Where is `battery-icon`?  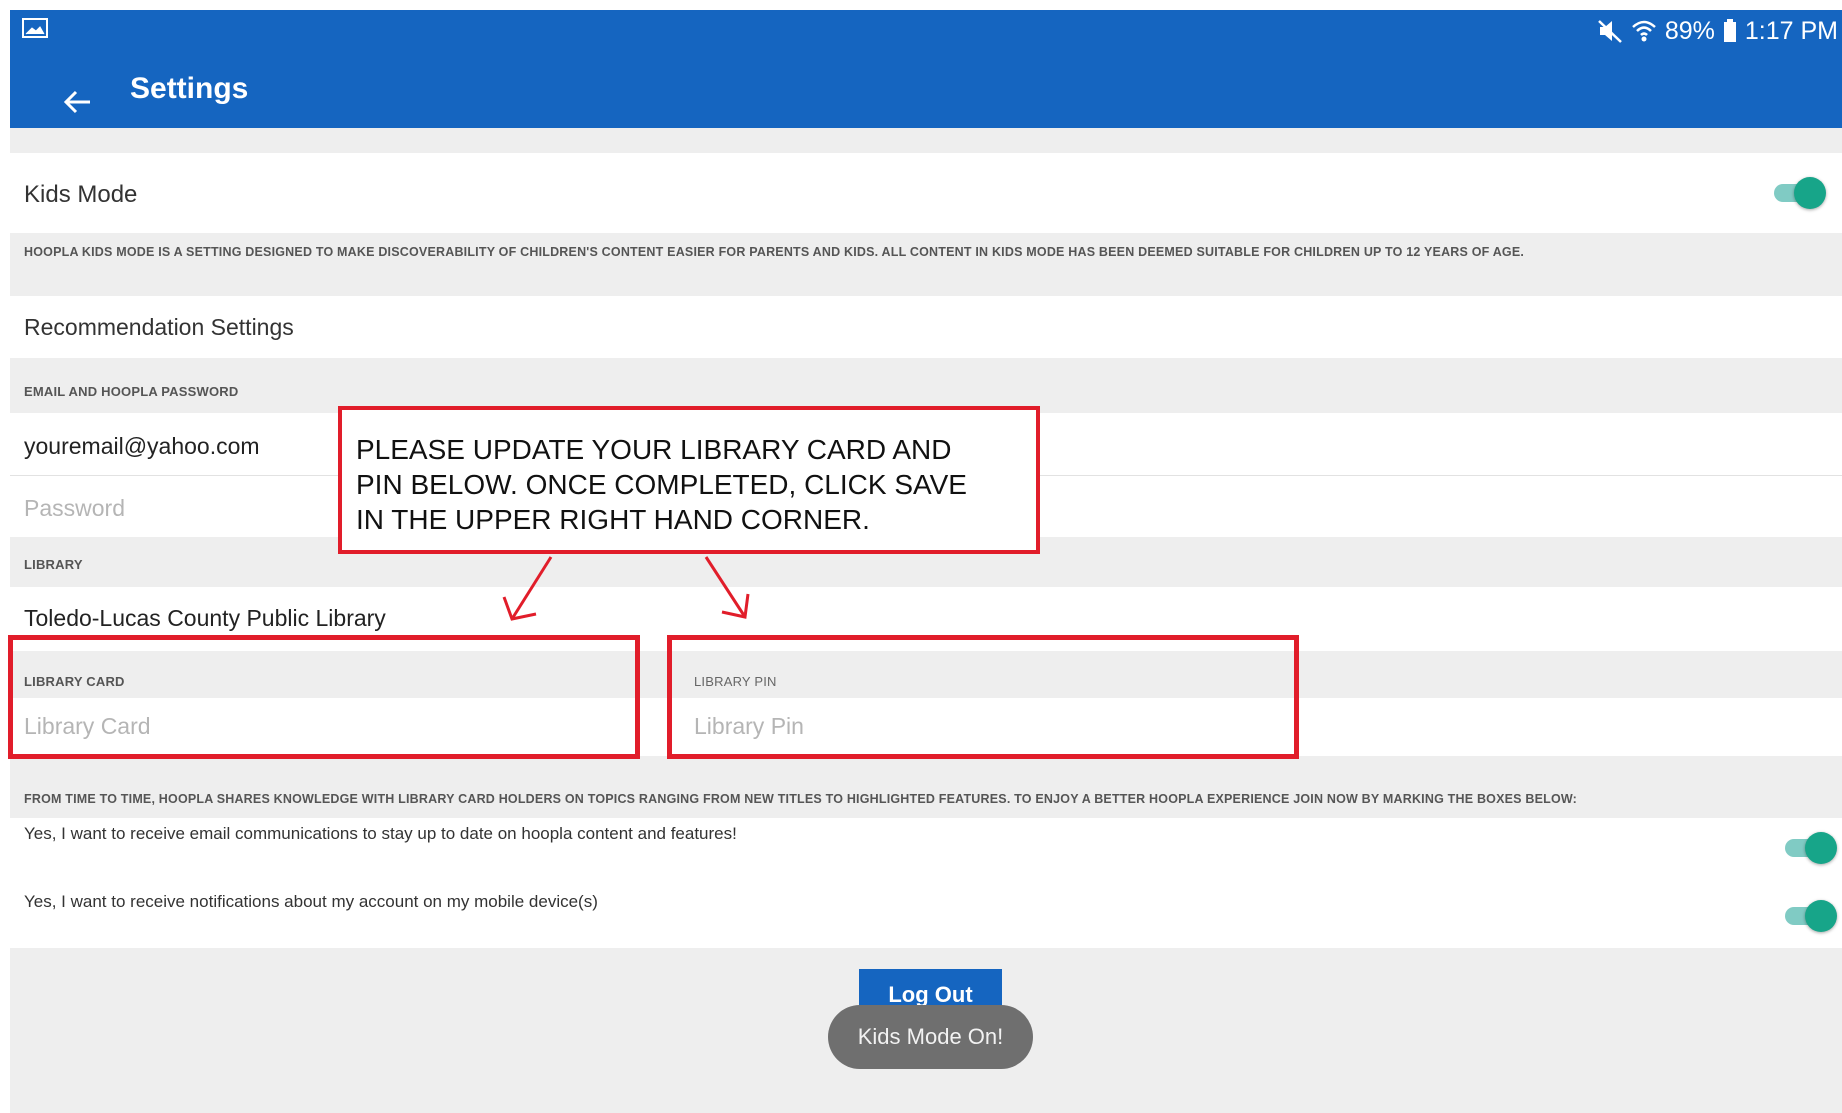 battery-icon is located at coordinates (1729, 30).